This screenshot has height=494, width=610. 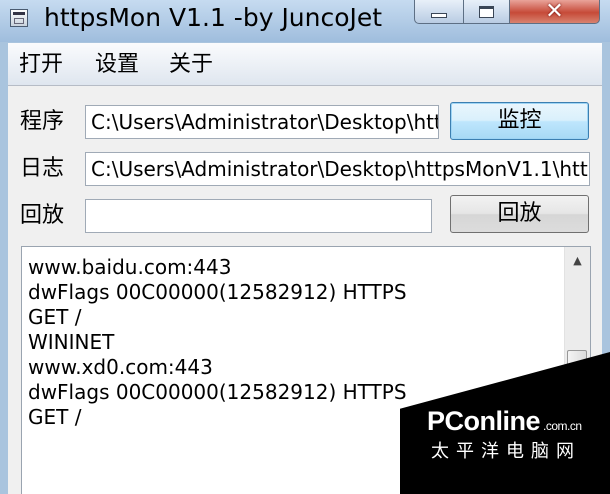 I want to click on log-label: 日志, so click(x=42, y=168).